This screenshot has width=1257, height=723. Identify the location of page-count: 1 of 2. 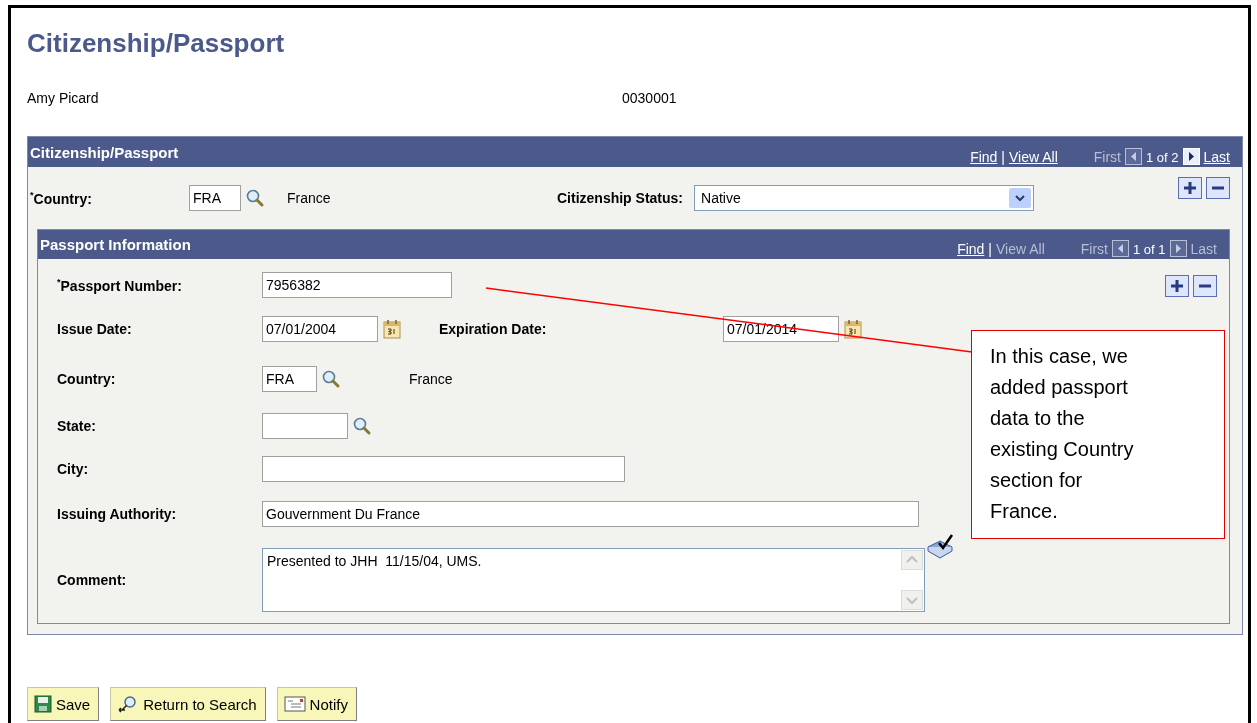
(1162, 157).